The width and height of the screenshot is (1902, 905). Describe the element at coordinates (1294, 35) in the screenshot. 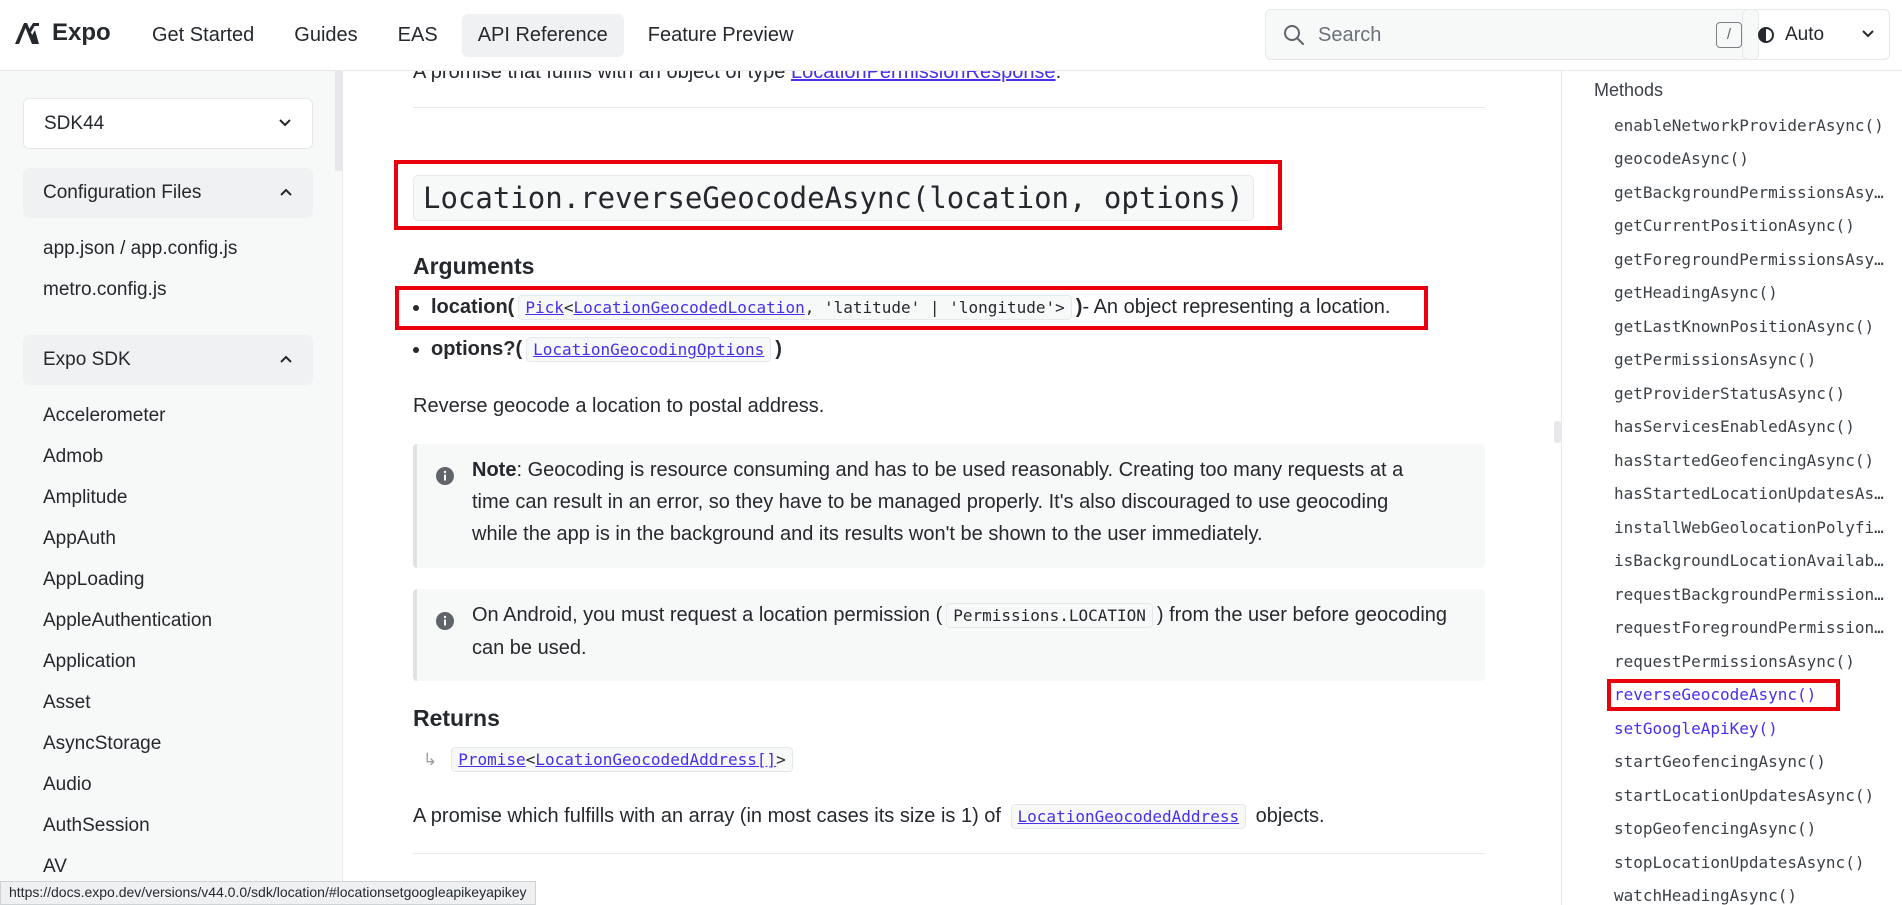

I see `search-icon` at that location.